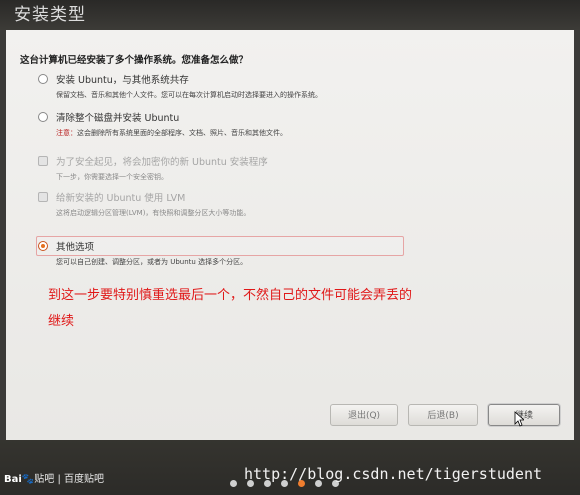  What do you see at coordinates (121, 198) in the screenshot?
I see `option-label: 给新安装的 Ubuntu 使用 LVM` at bounding box center [121, 198].